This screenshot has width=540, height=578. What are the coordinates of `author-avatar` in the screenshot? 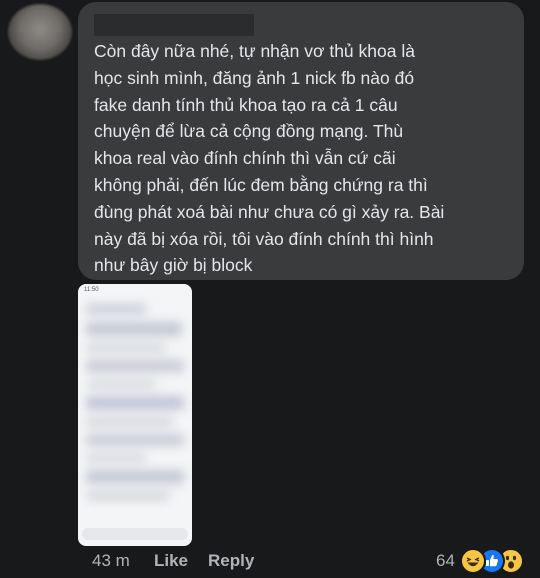 It's located at (40, 32).